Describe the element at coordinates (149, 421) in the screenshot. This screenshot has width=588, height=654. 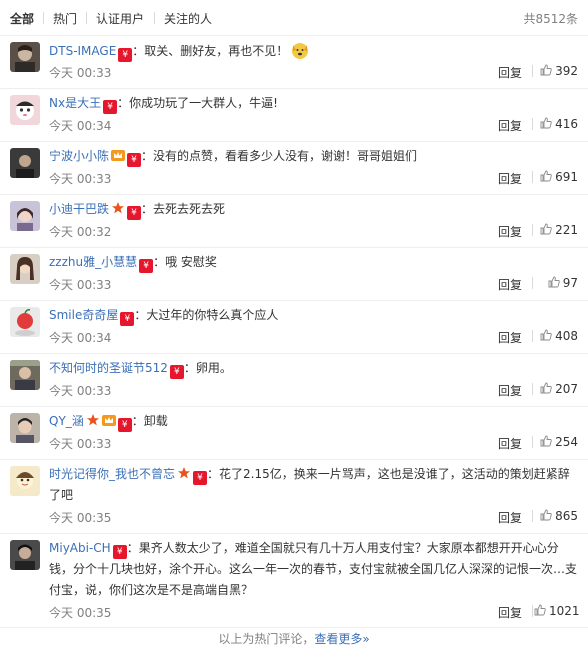
I see `comment-text: ：卸载` at that location.